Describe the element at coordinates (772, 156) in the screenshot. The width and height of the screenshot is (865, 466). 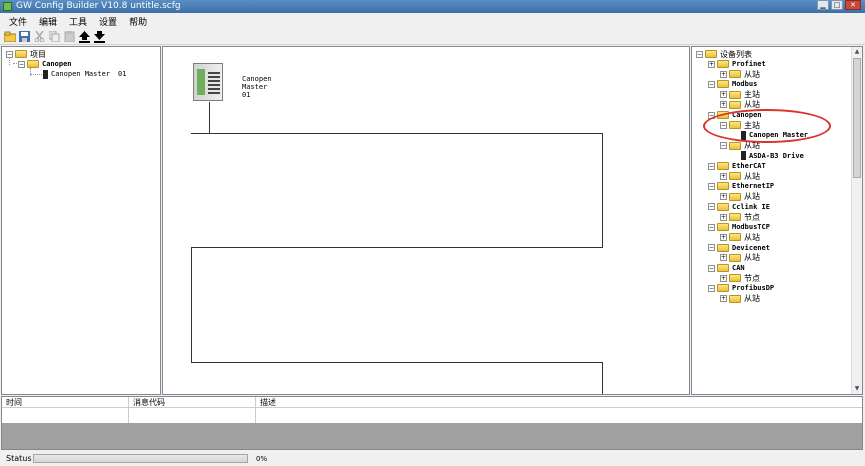
I see `tree-node-asda-b3-drive: ASDA-B3 Drive` at that location.